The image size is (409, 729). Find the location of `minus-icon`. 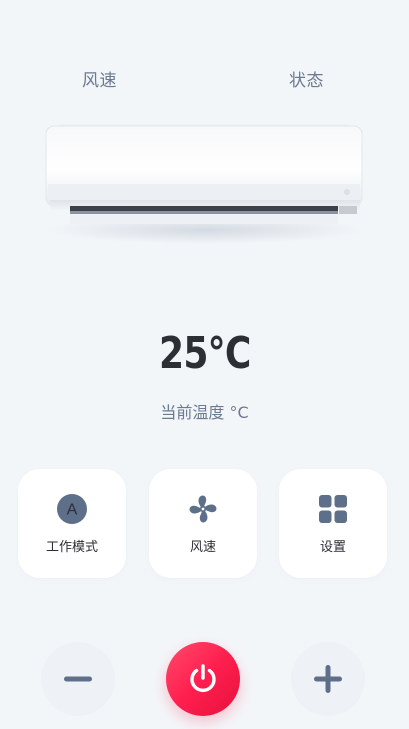

minus-icon is located at coordinates (78, 679).